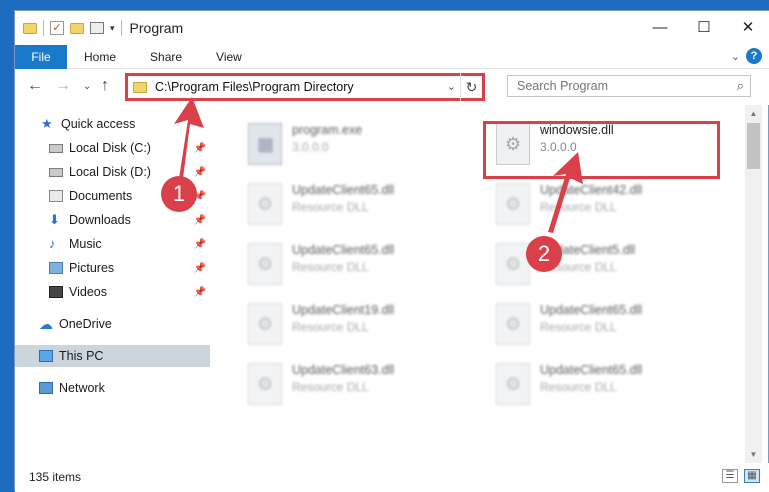 The width and height of the screenshot is (769, 492). I want to click on address-path: C:\Program Files\Program Directory, so click(254, 87).